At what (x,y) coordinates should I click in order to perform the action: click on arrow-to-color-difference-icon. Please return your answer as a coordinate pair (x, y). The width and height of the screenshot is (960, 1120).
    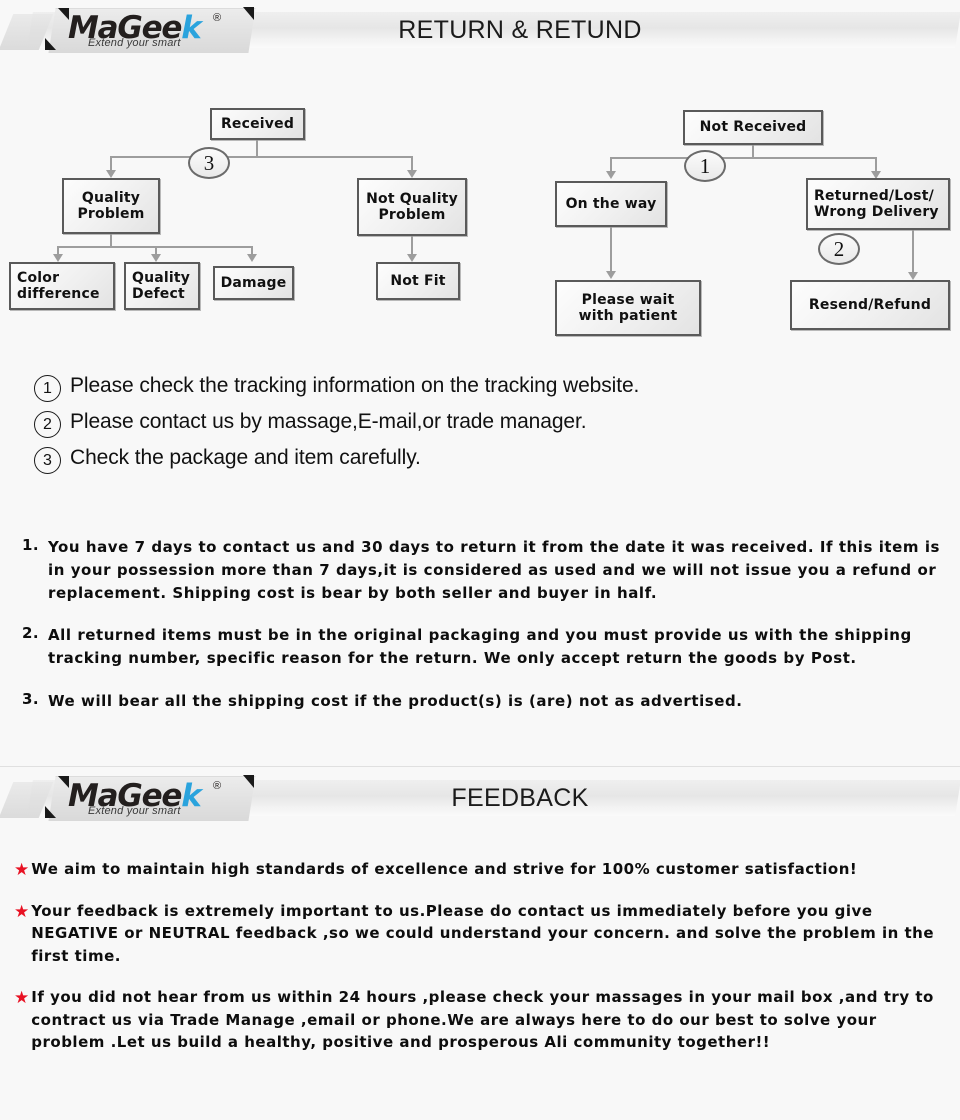
    Looking at the image, I should click on (58, 258).